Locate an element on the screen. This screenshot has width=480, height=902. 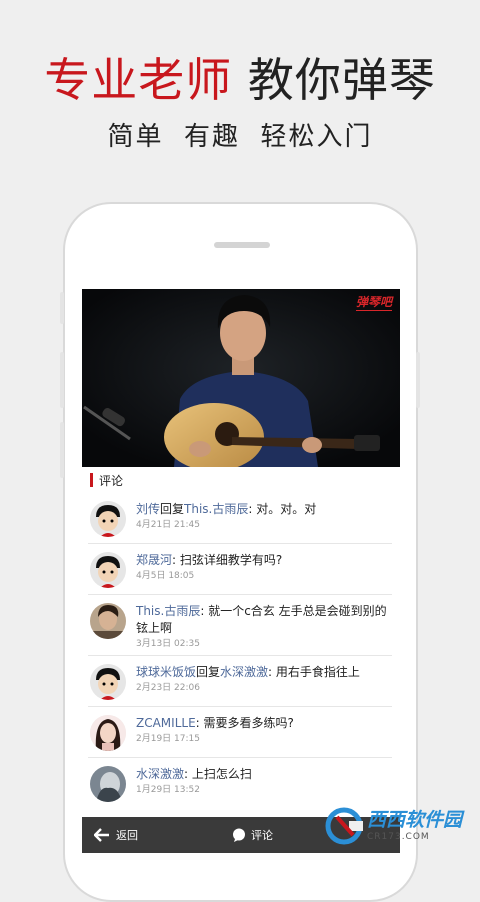
comment-time: 4月21日 21:45 is located at coordinates (168, 525).